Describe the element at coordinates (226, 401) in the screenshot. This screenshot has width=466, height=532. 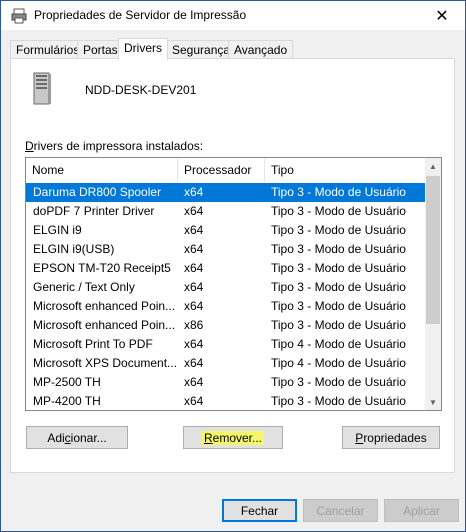
I see `table-row: MP-4200 TH x64 Tipo 3 - Modo de Usuário` at that location.